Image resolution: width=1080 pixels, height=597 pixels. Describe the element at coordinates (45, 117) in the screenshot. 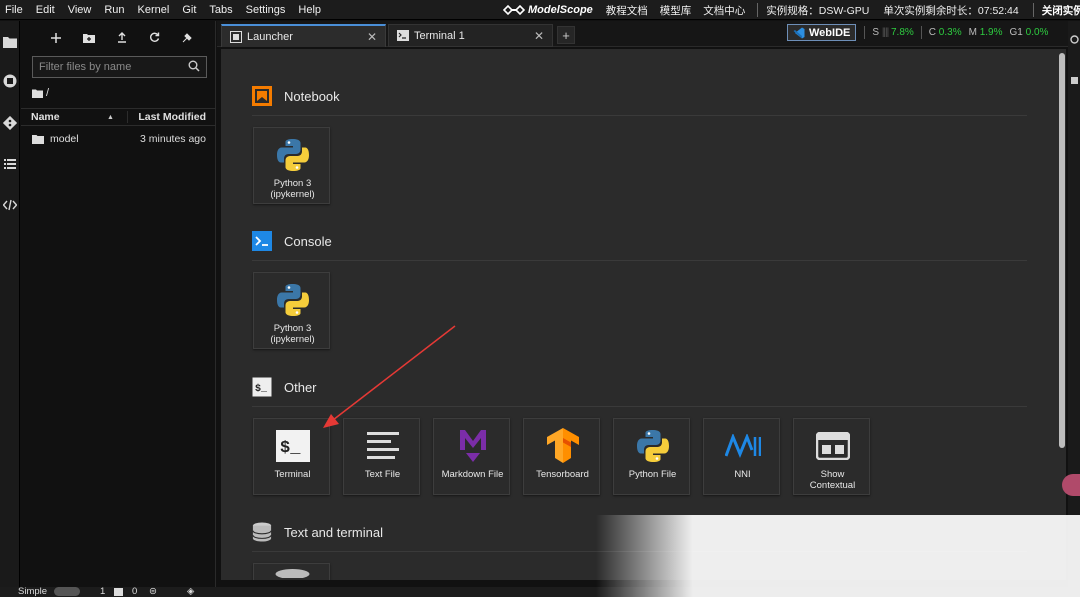

I see `column-name-header: Name` at that location.